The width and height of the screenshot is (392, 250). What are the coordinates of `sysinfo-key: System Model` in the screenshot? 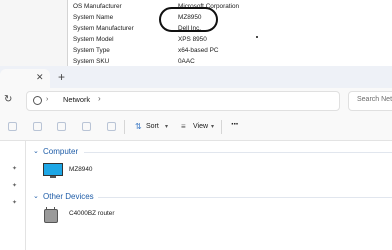 It's located at (93, 39).